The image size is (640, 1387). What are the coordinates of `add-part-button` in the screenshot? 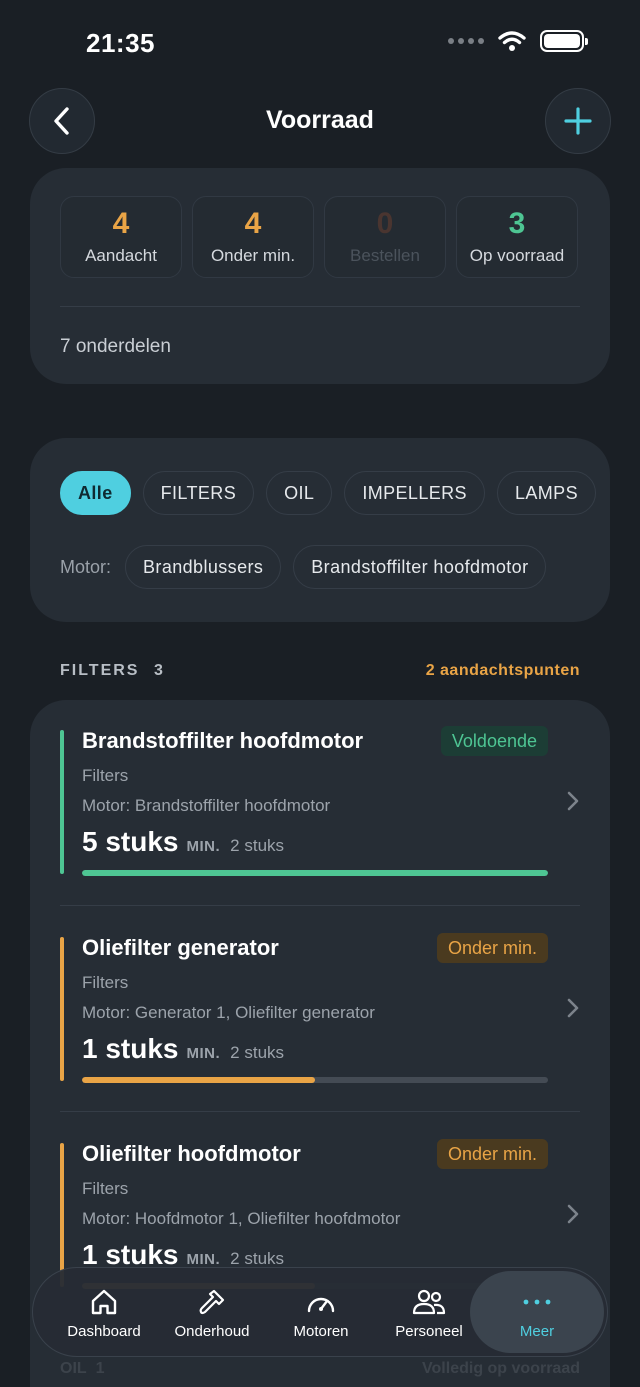 It's located at (578, 121).